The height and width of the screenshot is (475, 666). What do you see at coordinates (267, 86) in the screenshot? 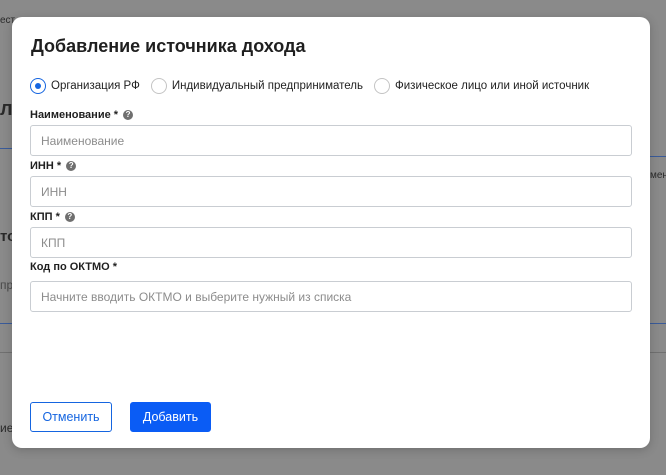
I see `radio-label-individual-entrepreneur: Индивидуальный предприниматель` at bounding box center [267, 86].